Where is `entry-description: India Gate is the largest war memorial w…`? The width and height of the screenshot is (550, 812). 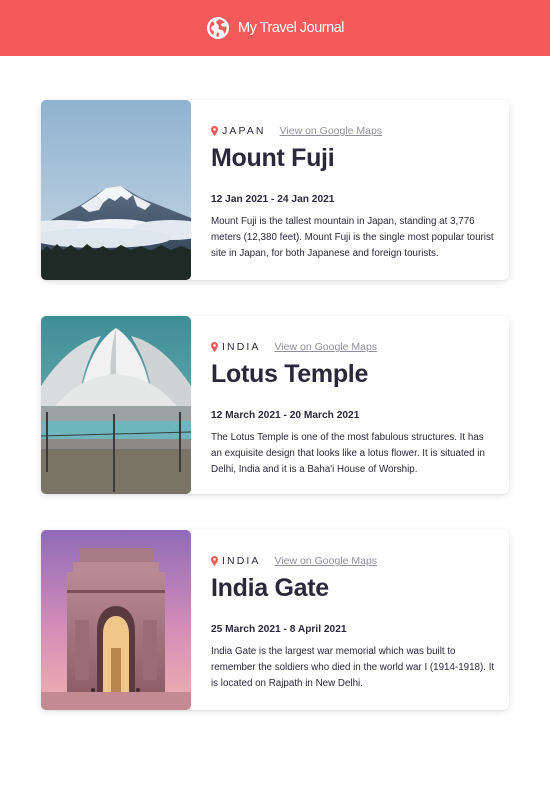 entry-description: India Gate is the largest war memorial w… is located at coordinates (353, 667).